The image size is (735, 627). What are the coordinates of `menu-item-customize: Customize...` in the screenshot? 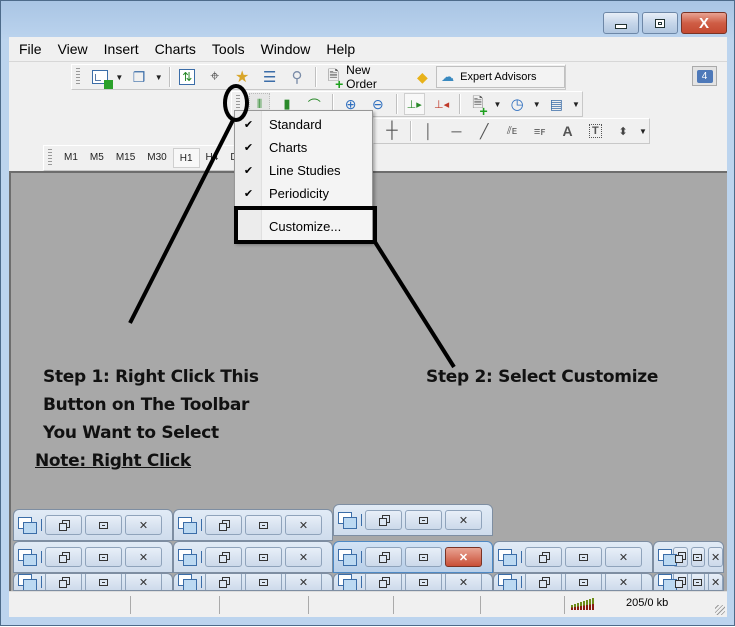 It's located at (303, 226).